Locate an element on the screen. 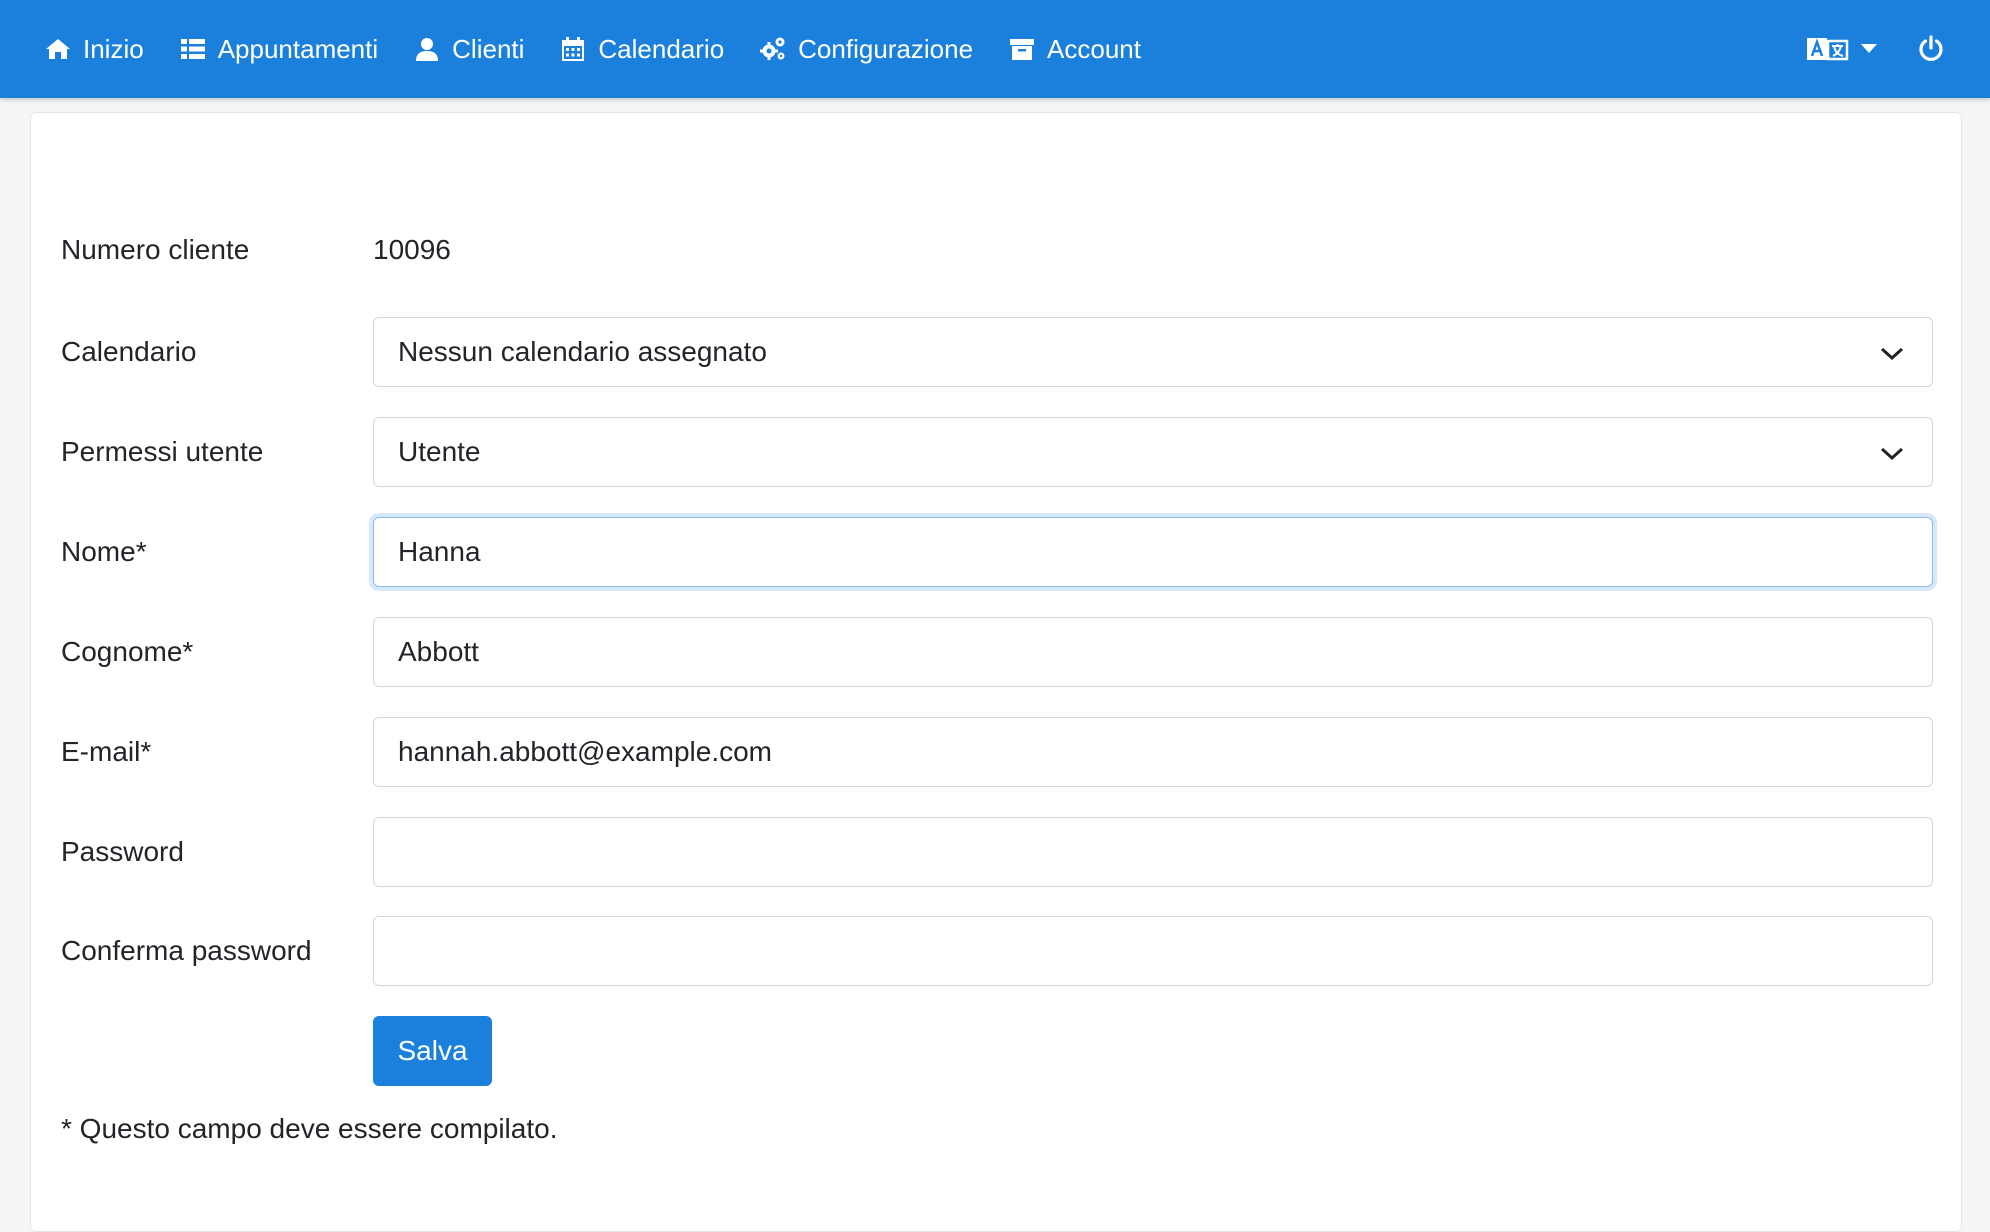 This screenshot has width=1990, height=1232. nav-item-label: Appuntamenti is located at coordinates (298, 48).